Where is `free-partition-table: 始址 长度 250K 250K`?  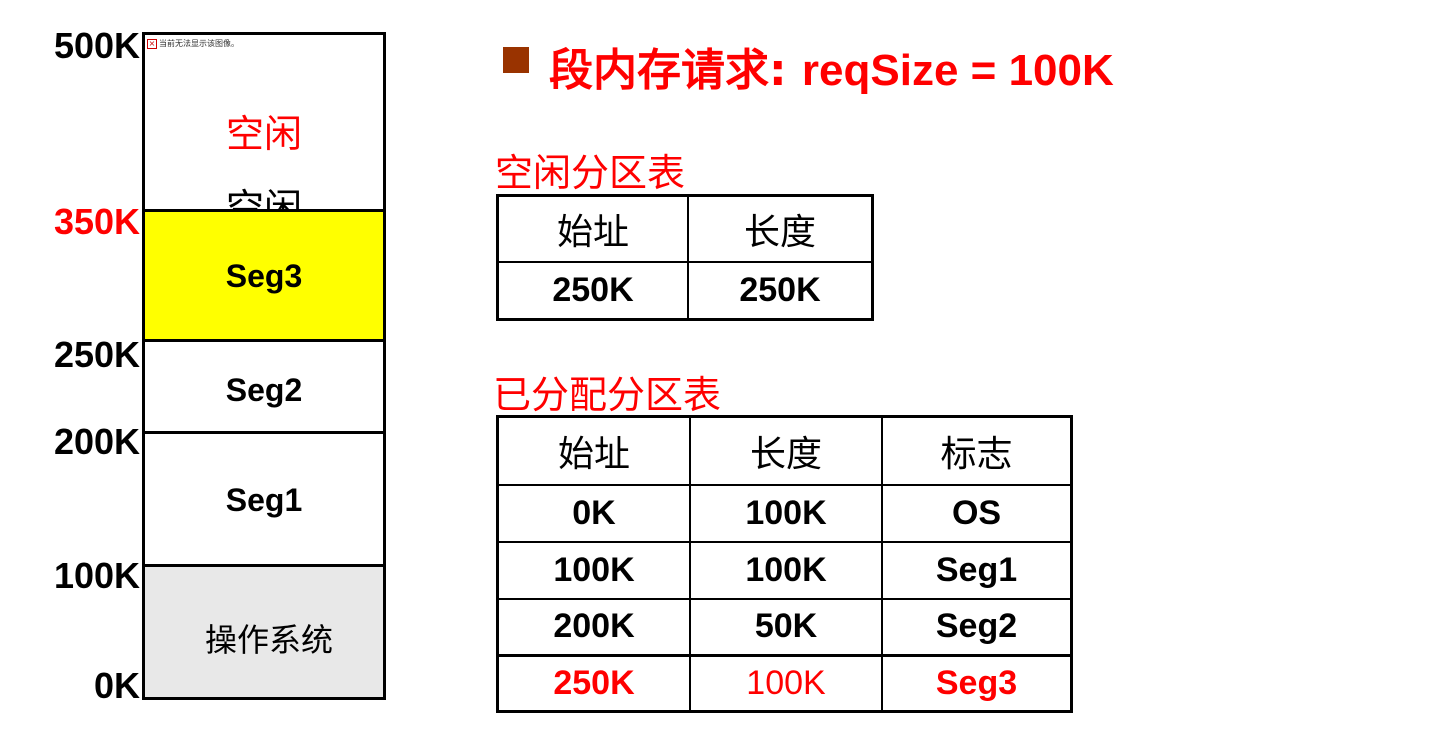 free-partition-table: 始址 长度 250K 250K is located at coordinates (685, 257).